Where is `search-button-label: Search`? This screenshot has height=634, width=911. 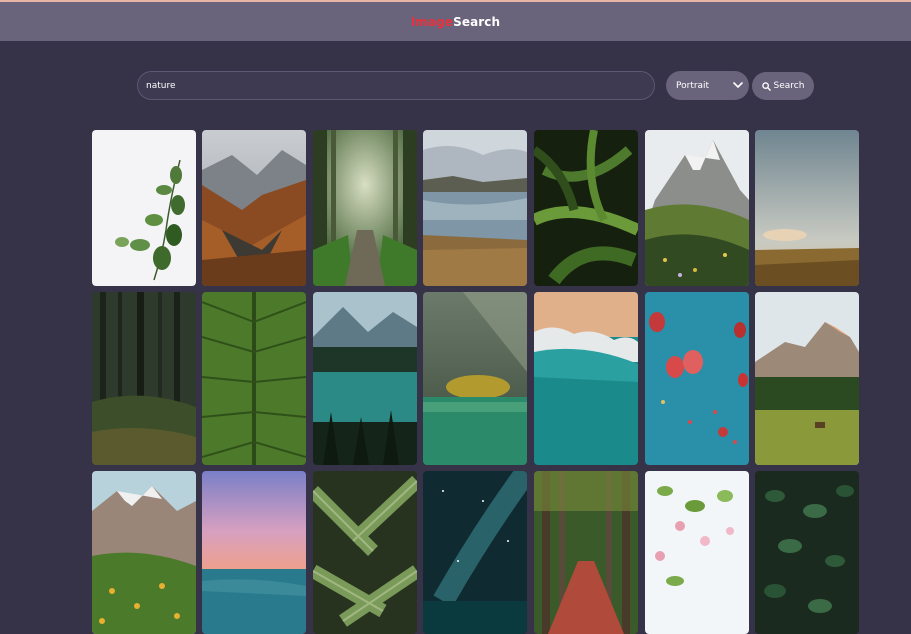
search-button-label: Search is located at coordinates (789, 86).